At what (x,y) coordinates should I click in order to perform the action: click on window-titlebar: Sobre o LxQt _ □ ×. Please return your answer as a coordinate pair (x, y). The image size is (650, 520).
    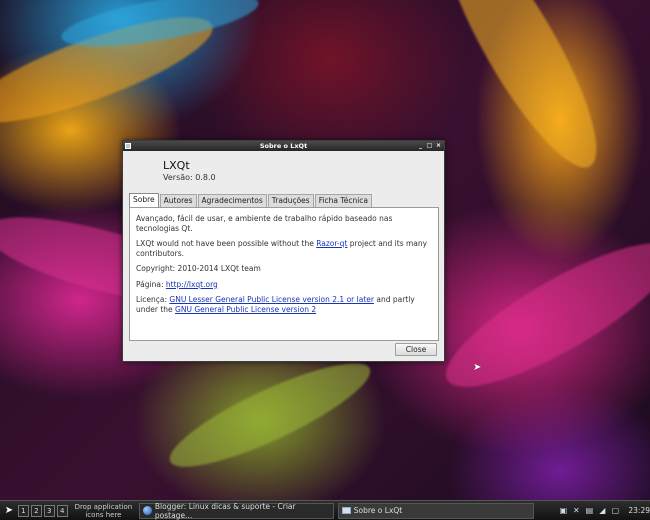
    Looking at the image, I should click on (283, 146).